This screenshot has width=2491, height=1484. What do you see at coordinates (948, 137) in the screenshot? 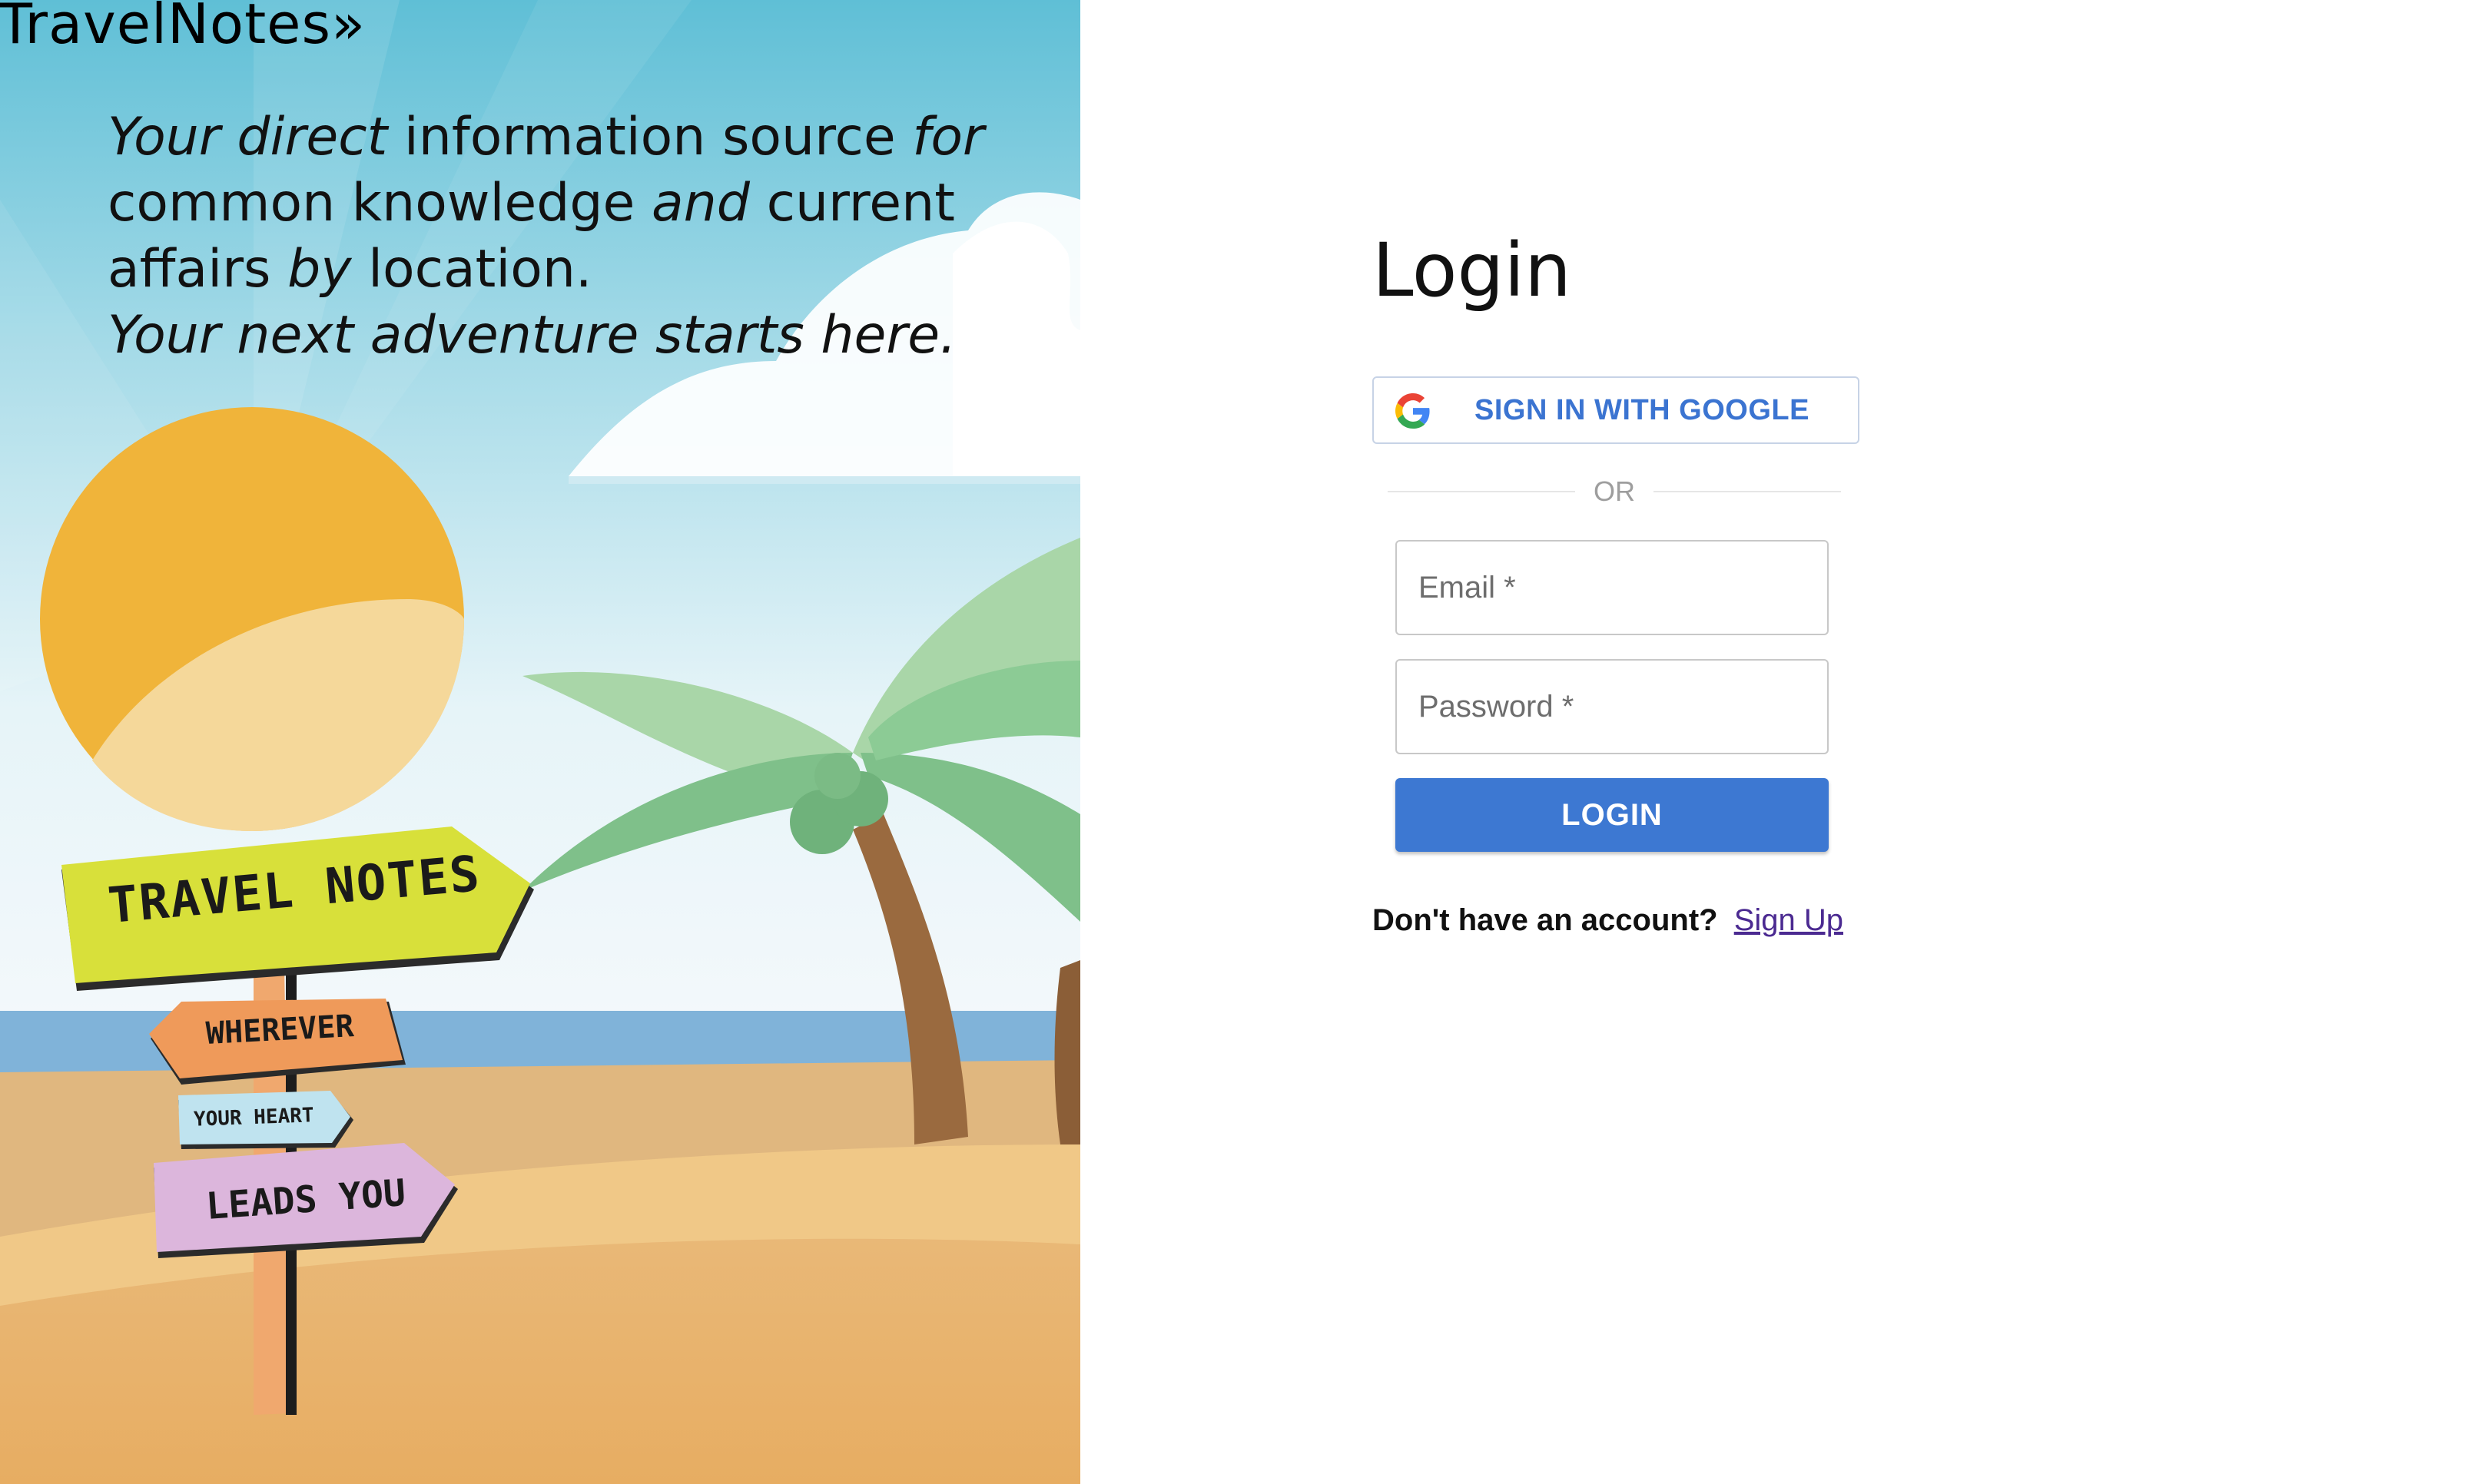
I see `tagline-part3: for` at bounding box center [948, 137].